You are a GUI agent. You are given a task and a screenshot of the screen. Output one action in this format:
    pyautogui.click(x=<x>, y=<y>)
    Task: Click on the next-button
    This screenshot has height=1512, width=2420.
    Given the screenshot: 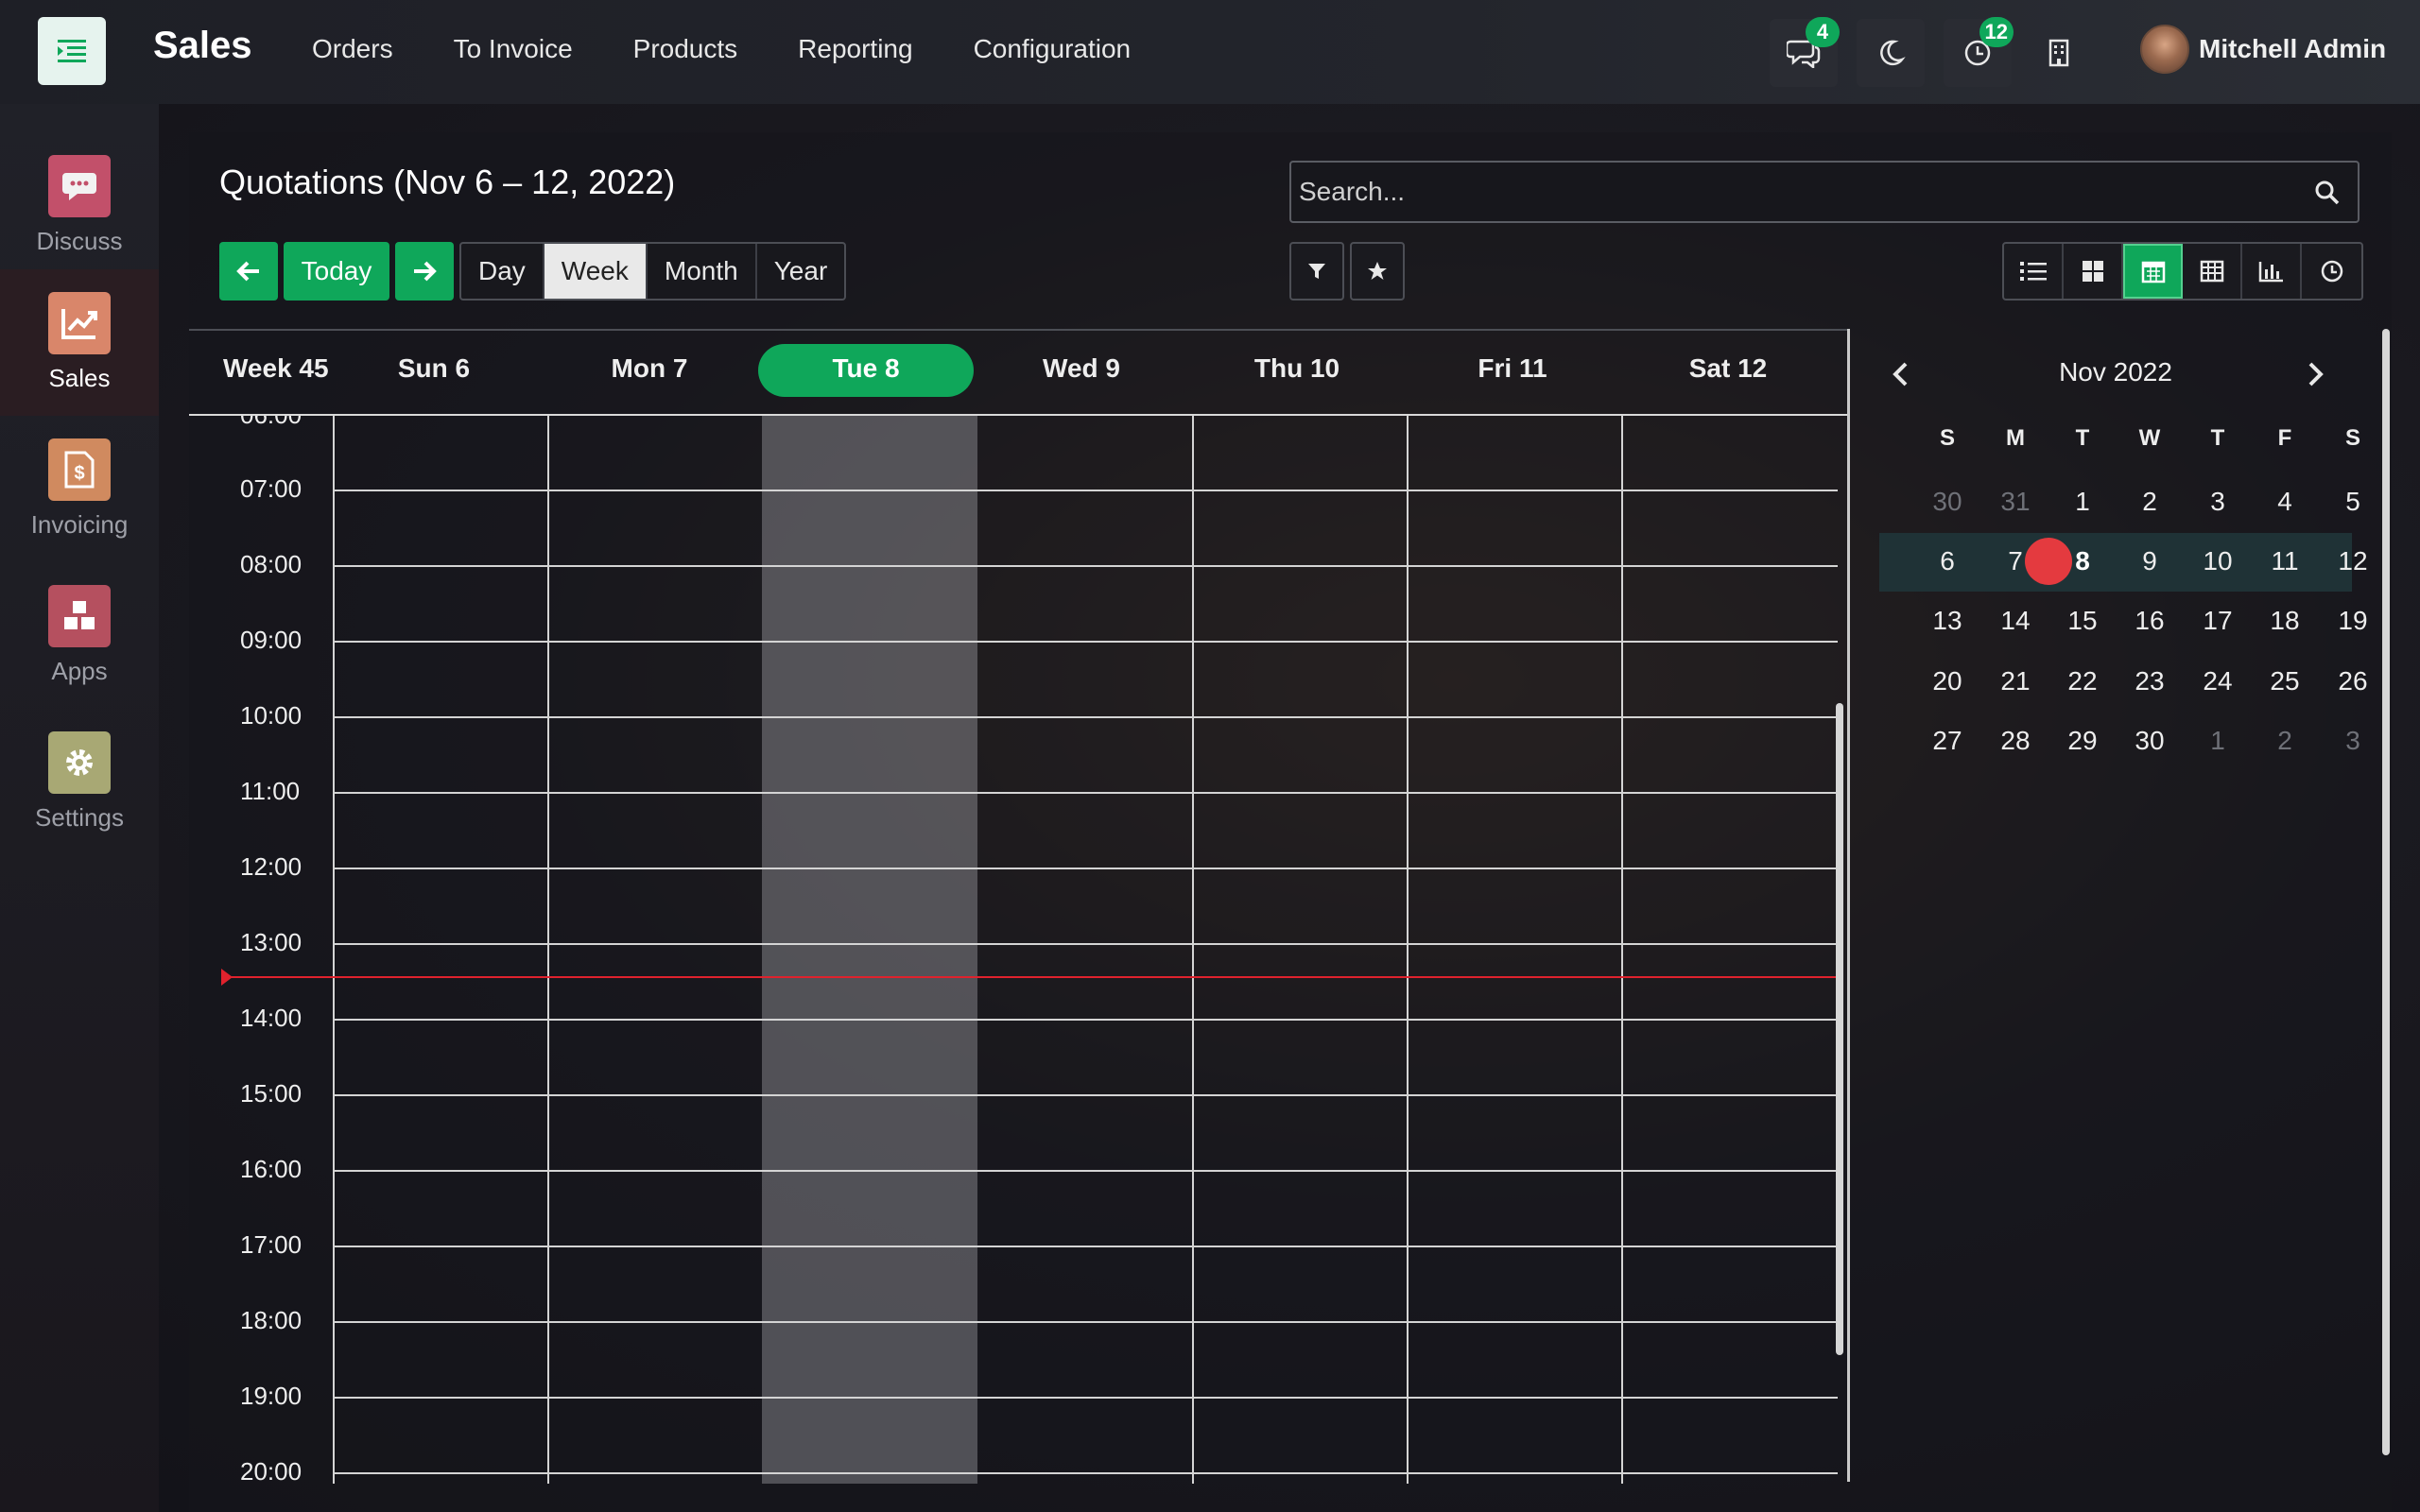 What is the action you would take?
    pyautogui.click(x=424, y=271)
    